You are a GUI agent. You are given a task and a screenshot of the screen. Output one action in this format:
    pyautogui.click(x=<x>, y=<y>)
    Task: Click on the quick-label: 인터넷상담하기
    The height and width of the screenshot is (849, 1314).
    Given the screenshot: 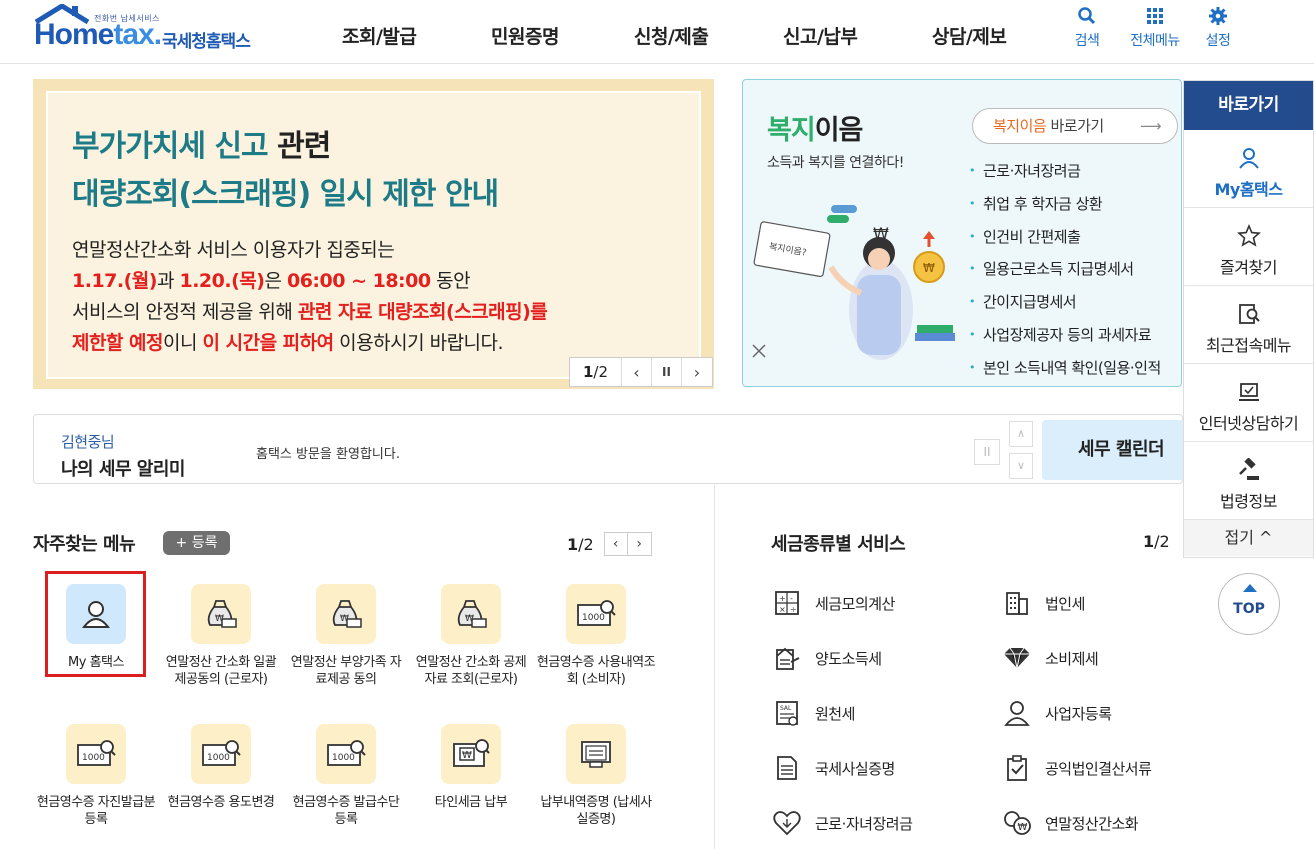 What is the action you would take?
    pyautogui.click(x=1248, y=423)
    